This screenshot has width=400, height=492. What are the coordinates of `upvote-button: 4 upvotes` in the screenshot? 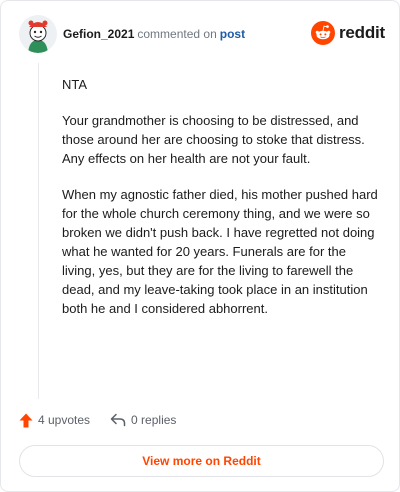 It's located at (54, 420).